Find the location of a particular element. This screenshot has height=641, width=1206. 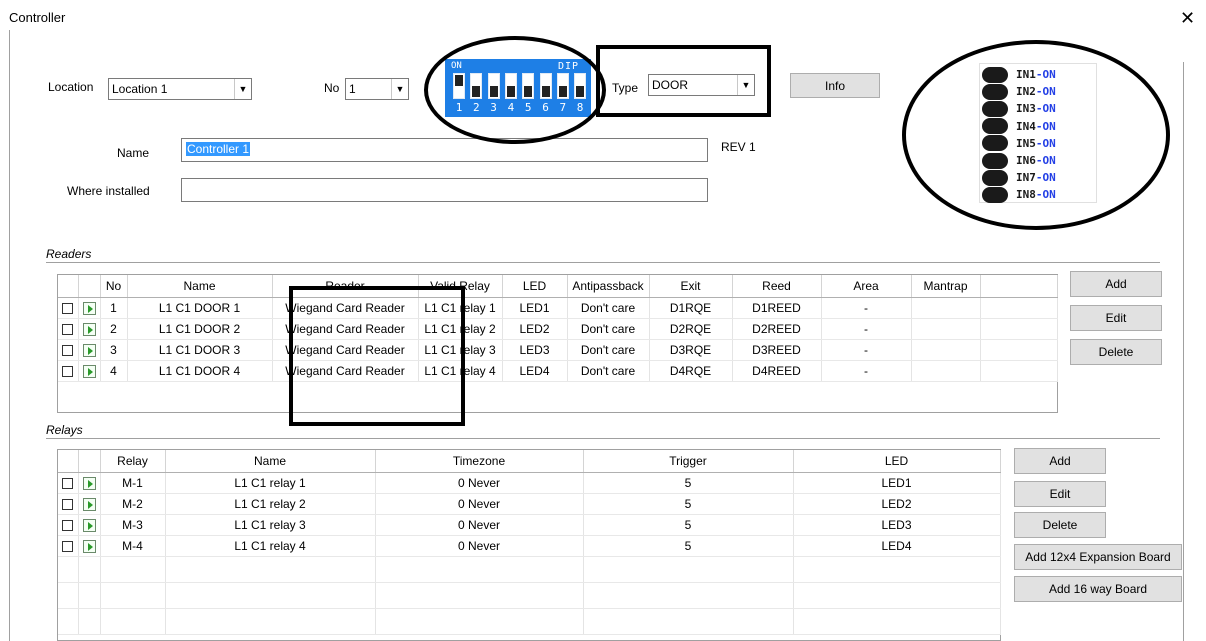

relays-cell-relay: M-1 is located at coordinates (133, 483).